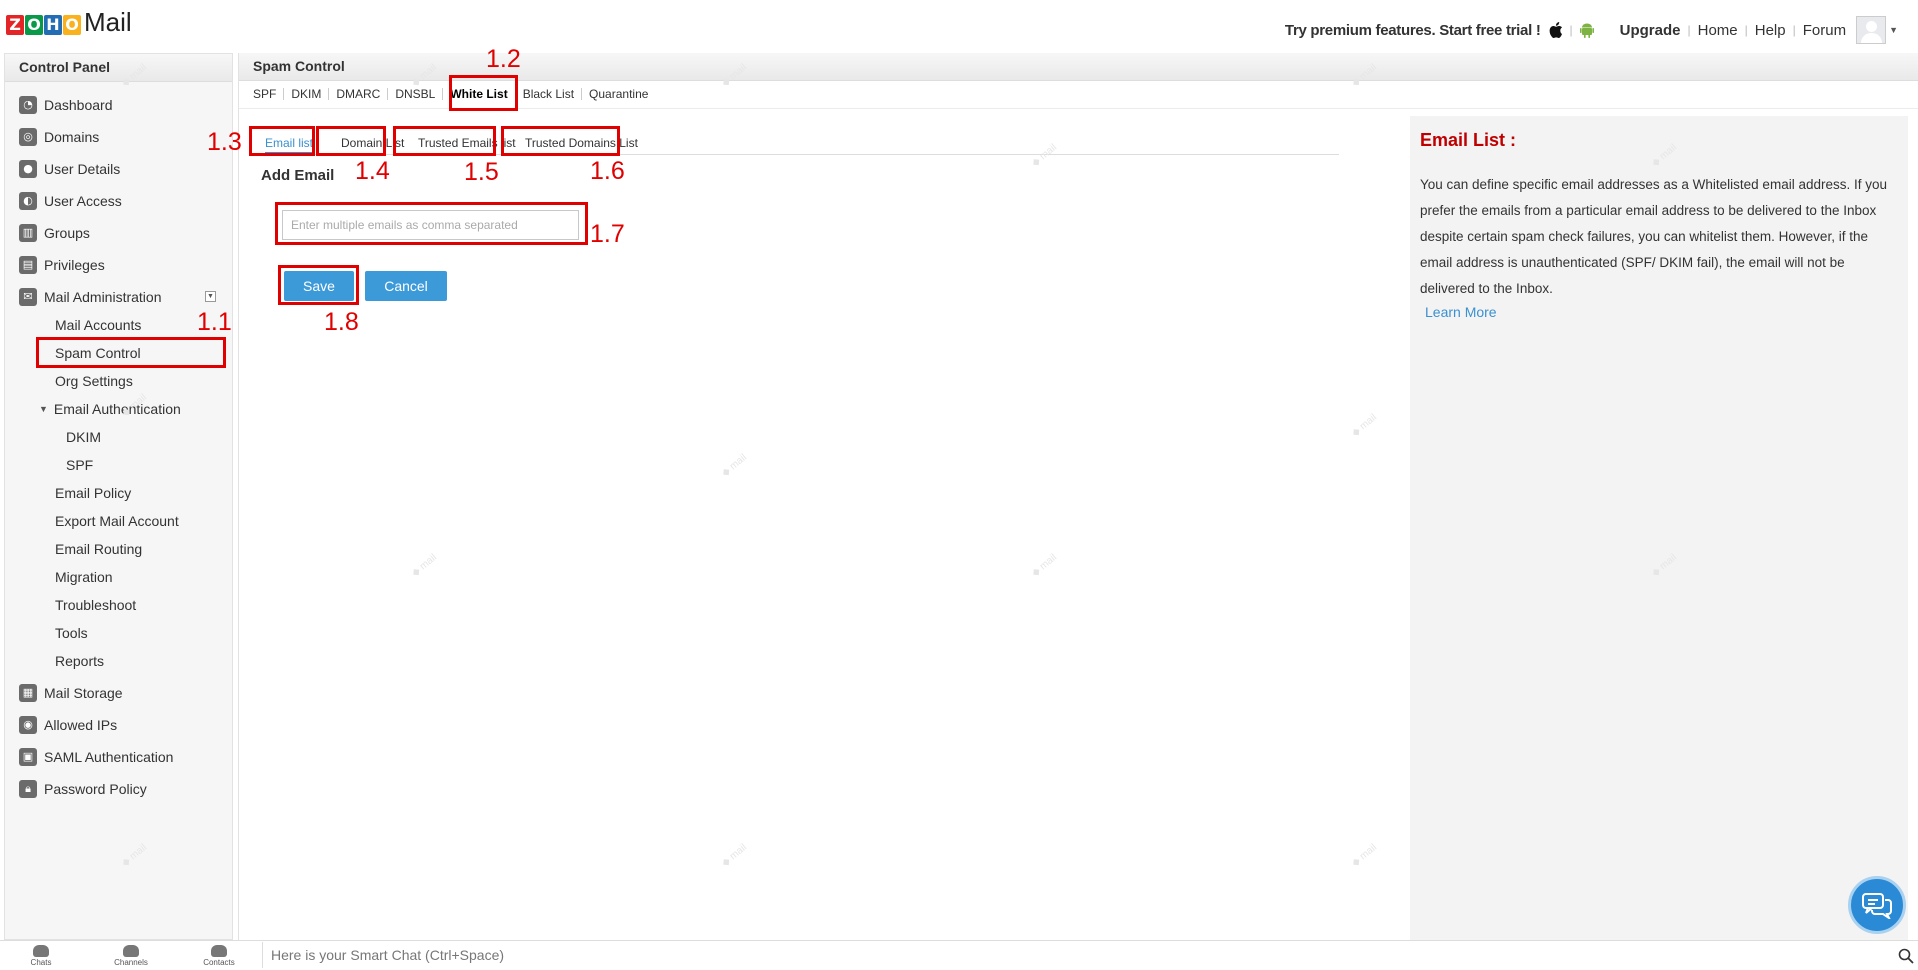 The height and width of the screenshot is (970, 1918). I want to click on sidebar-title: Control Panel, so click(118, 68).